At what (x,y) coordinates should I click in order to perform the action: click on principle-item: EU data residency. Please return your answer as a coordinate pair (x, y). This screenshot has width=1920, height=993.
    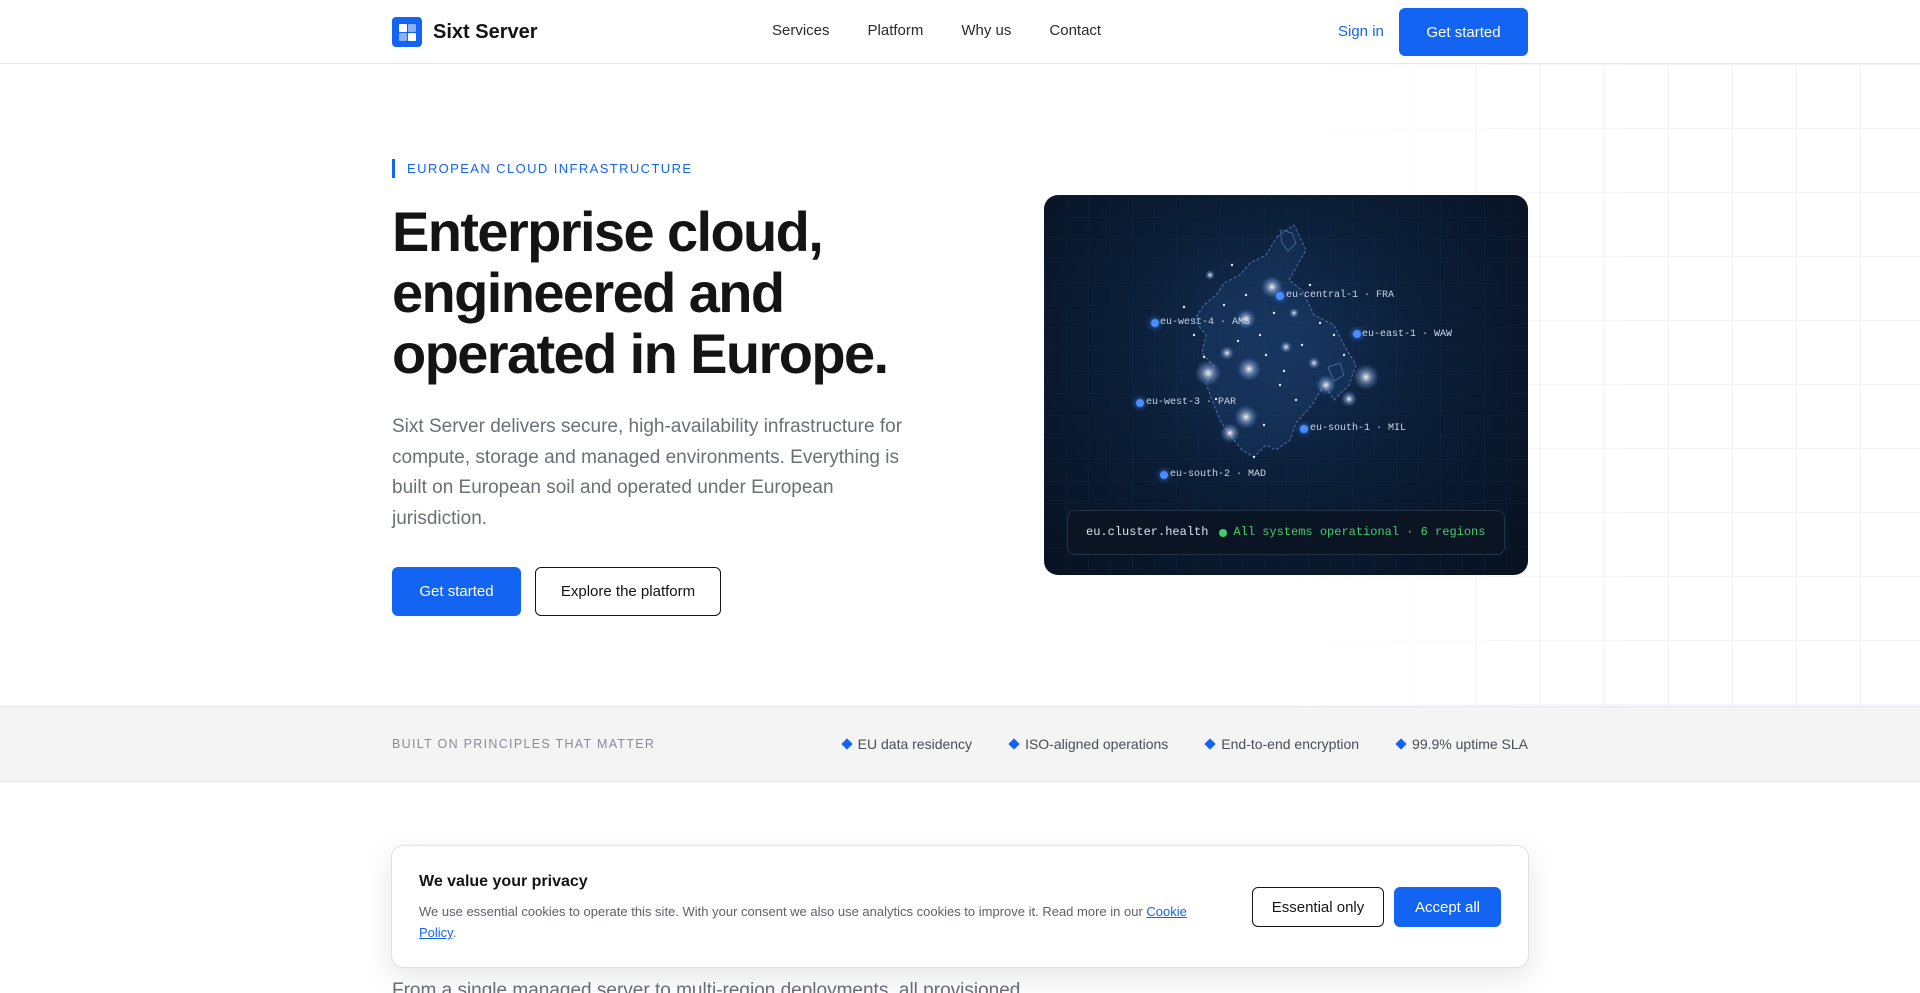
    Looking at the image, I should click on (906, 744).